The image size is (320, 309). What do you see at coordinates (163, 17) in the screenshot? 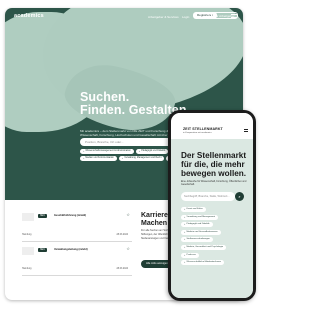
I see `nav-link-employer-services: Arbeitgeber & Services` at bounding box center [163, 17].